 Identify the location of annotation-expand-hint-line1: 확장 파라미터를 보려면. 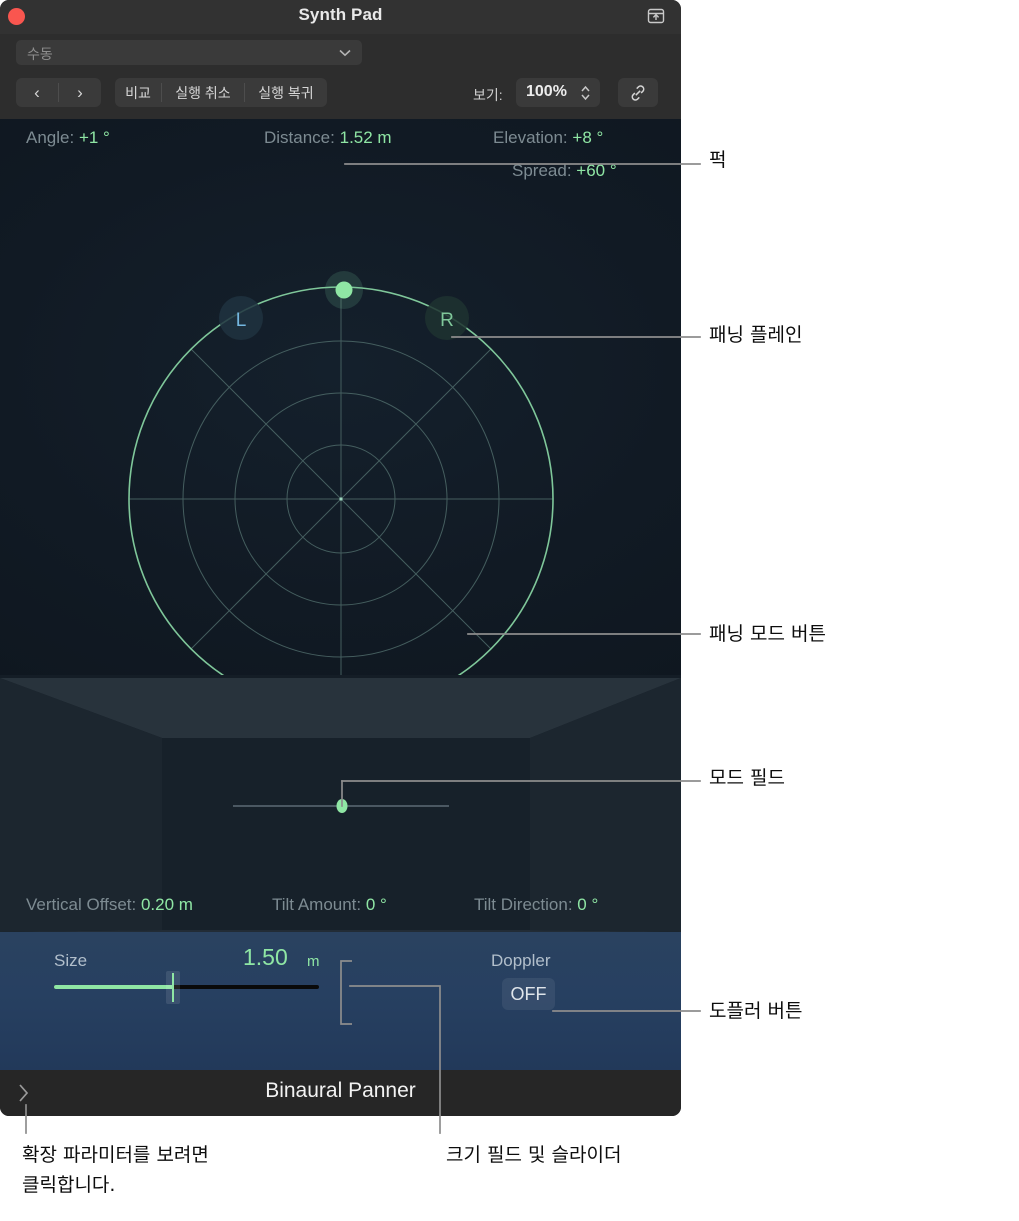
(115, 1155).